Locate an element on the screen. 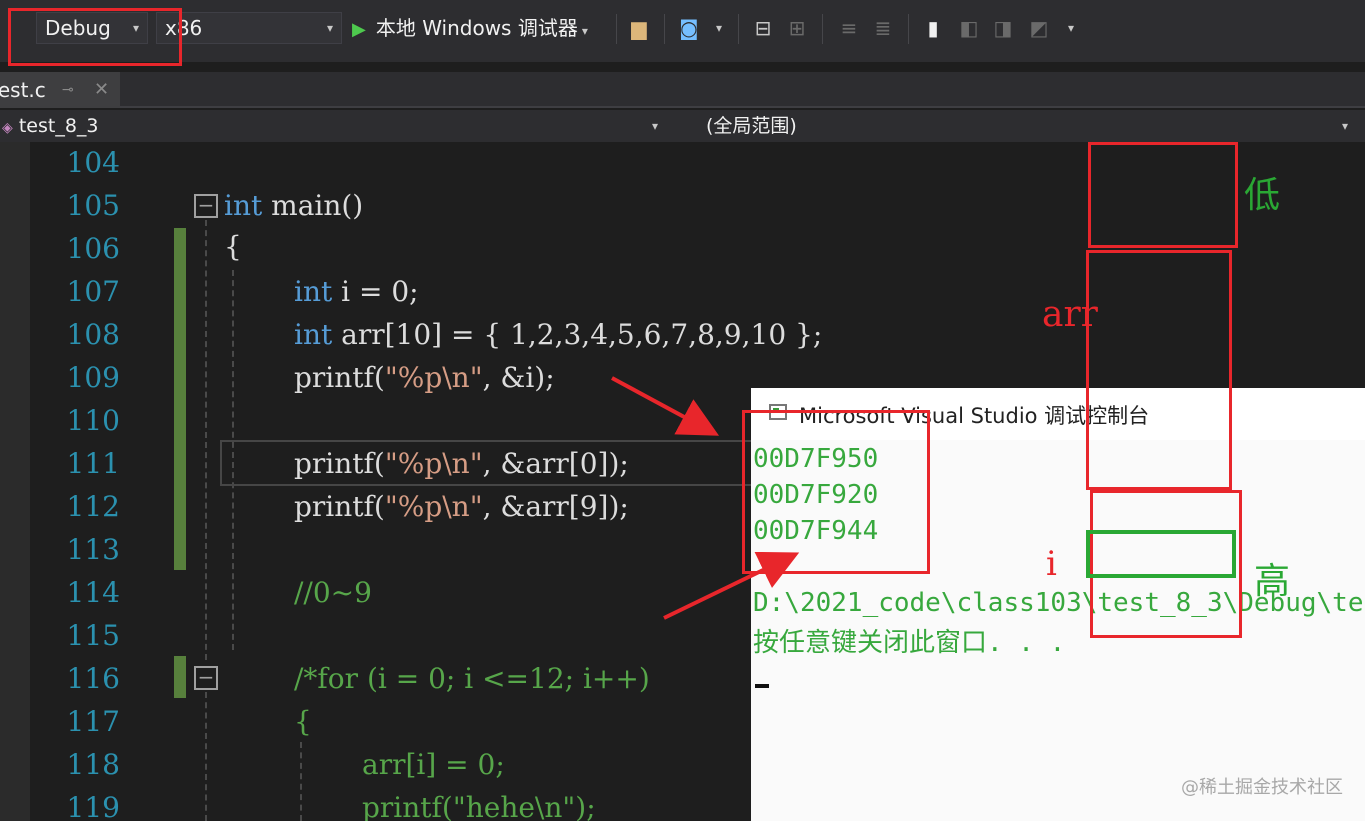 The height and width of the screenshot is (821, 1365). watermark: @稀土掘金技术社区 is located at coordinates (1262, 787).